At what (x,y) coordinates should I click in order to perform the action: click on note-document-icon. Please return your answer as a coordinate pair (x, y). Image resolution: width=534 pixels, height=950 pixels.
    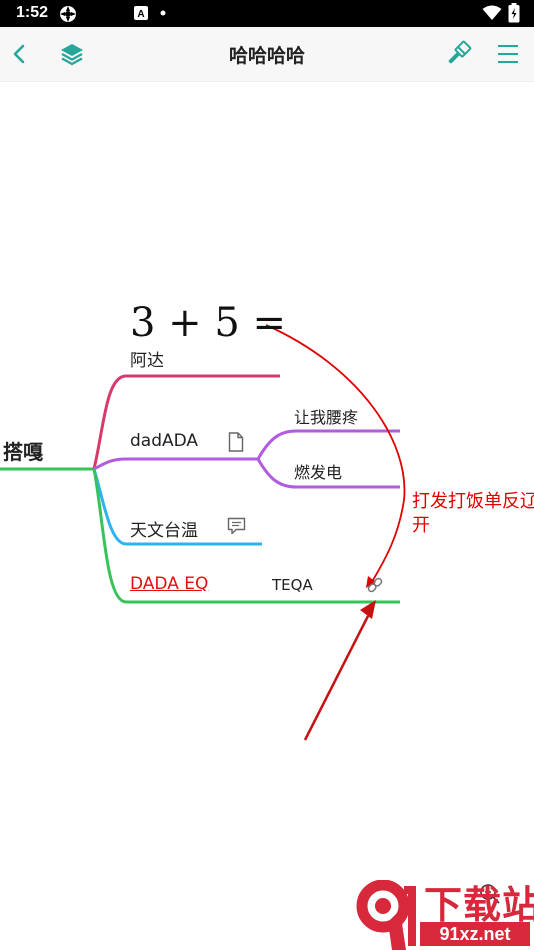
    Looking at the image, I should click on (236, 442).